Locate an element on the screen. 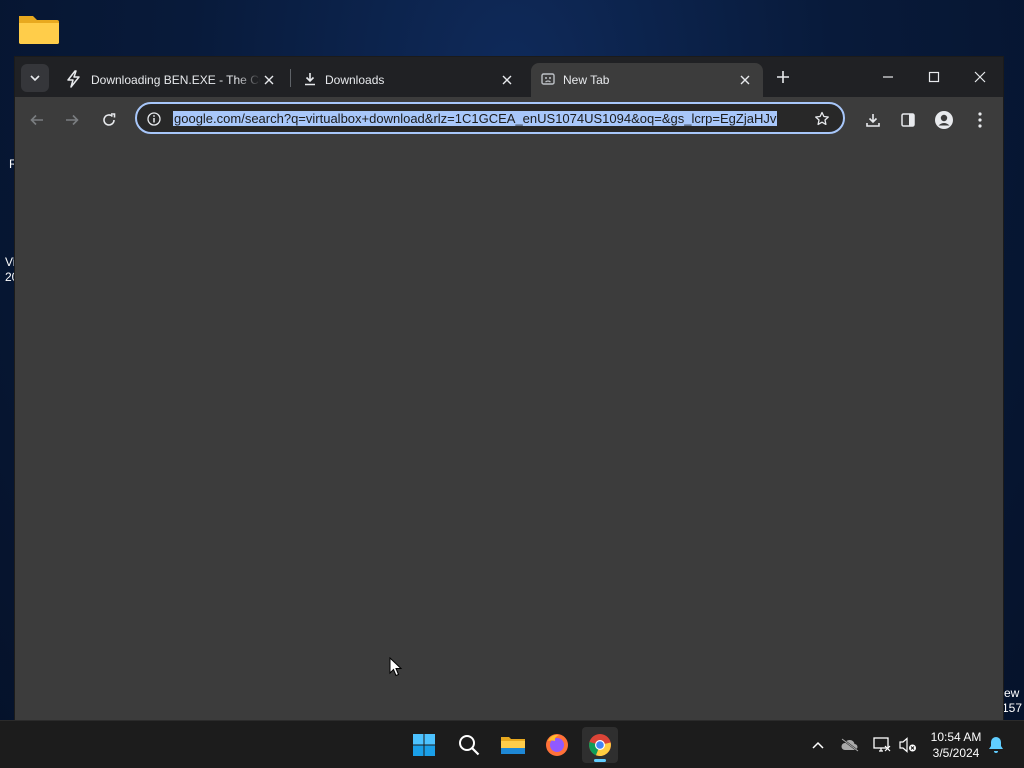 The image size is (1024, 768). kebab-menu-icon is located at coordinates (980, 120).